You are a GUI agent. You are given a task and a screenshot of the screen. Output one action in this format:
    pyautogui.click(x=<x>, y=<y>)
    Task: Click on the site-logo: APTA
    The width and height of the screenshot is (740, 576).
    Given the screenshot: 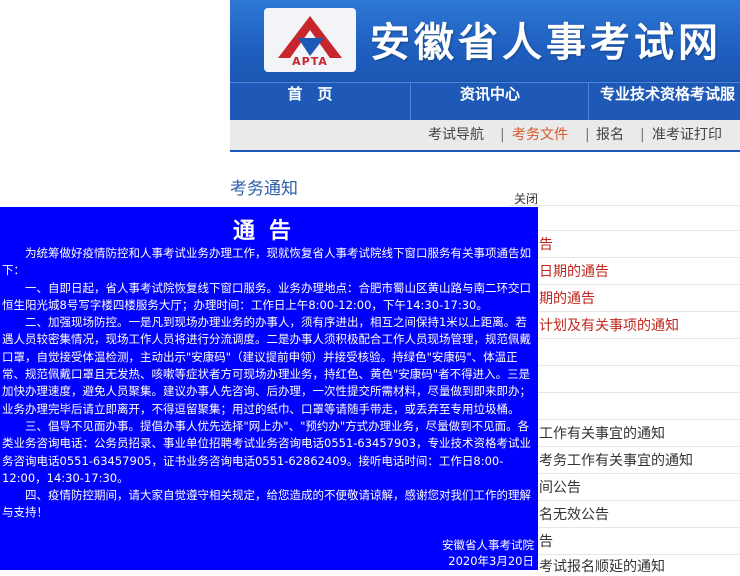 What is the action you would take?
    pyautogui.click(x=310, y=40)
    